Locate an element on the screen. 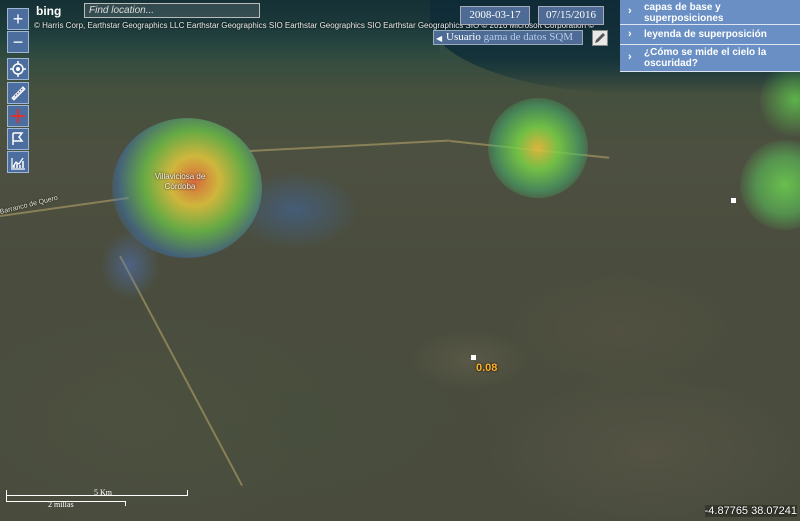 Image resolution: width=800 pixels, height=521 pixels. panel-legend: › leyenda de superposición is located at coordinates (710, 35).